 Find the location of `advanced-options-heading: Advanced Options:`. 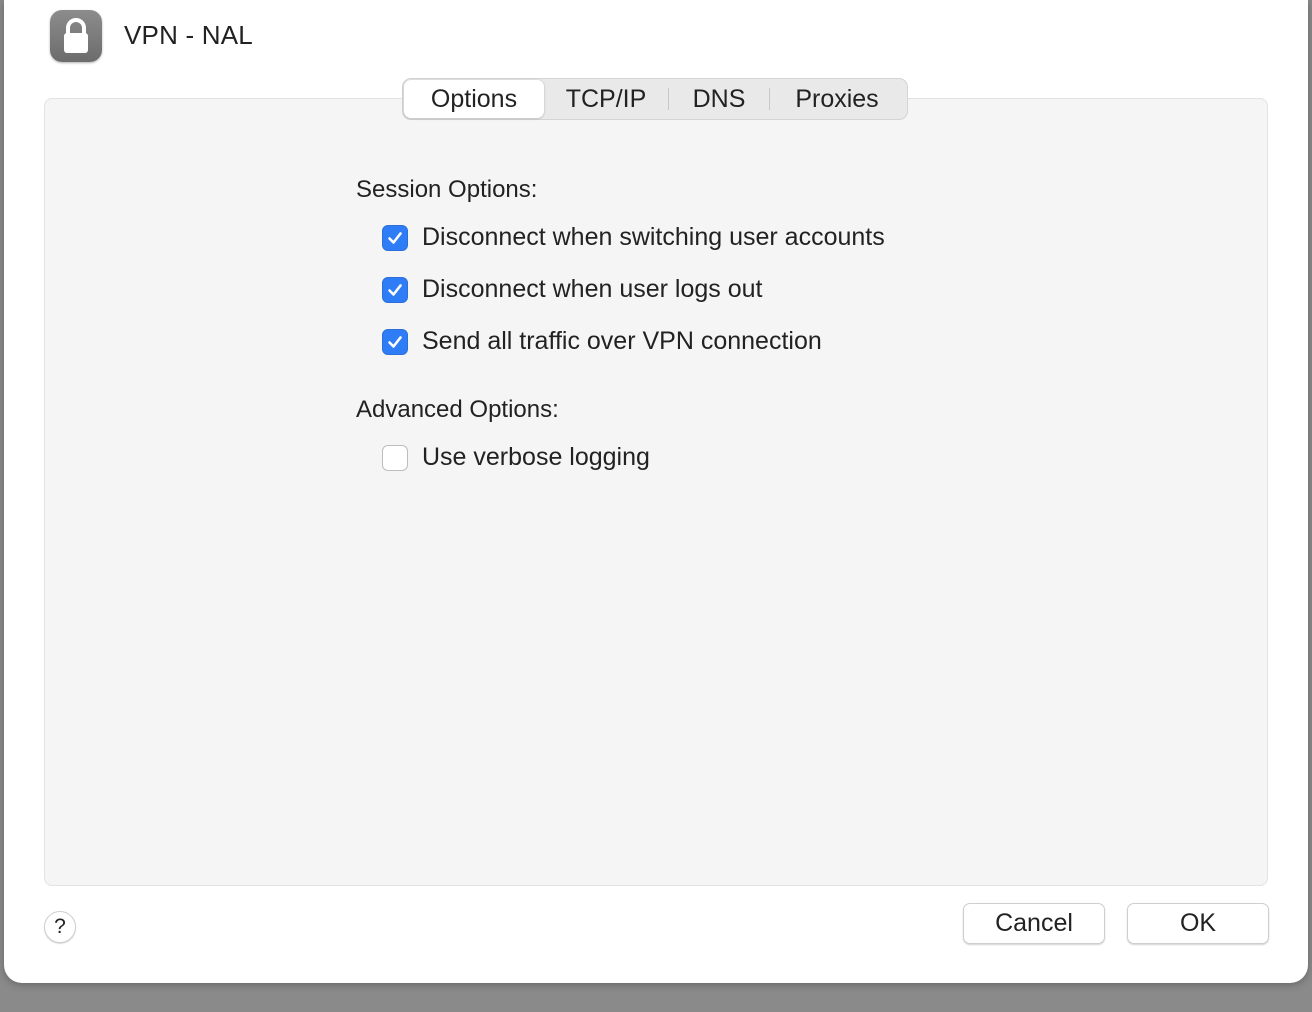

advanced-options-heading: Advanced Options: is located at coordinates (457, 409).